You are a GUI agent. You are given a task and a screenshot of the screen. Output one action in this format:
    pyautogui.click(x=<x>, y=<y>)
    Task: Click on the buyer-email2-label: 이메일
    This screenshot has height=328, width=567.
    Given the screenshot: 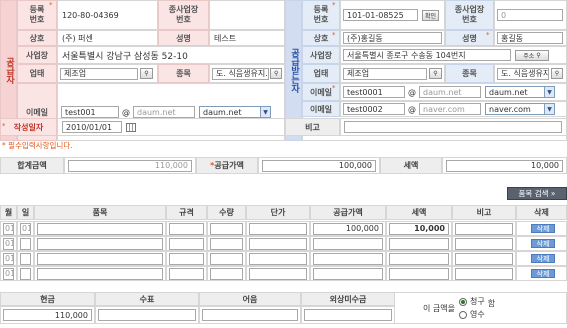 What is the action you would take?
    pyautogui.click(x=321, y=109)
    